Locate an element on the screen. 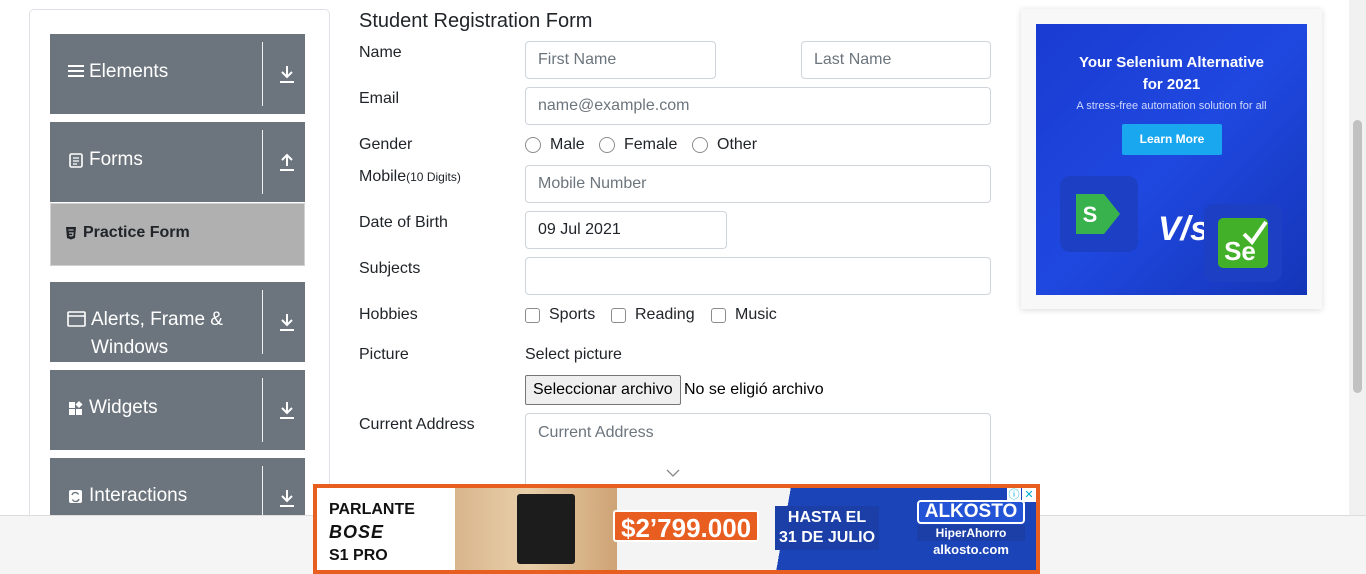 This screenshot has width=1366, height=574. option-label: Other is located at coordinates (737, 144).